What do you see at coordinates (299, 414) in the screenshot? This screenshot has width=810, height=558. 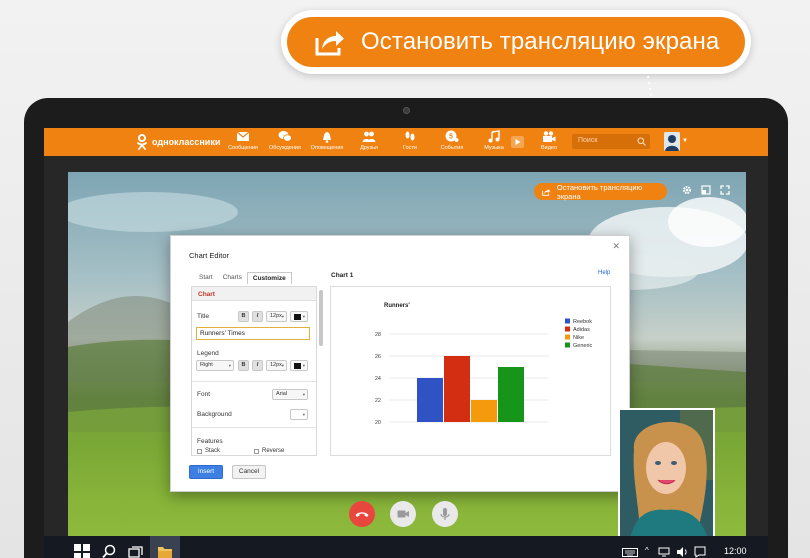 I see `background-color-picker: ▾` at bounding box center [299, 414].